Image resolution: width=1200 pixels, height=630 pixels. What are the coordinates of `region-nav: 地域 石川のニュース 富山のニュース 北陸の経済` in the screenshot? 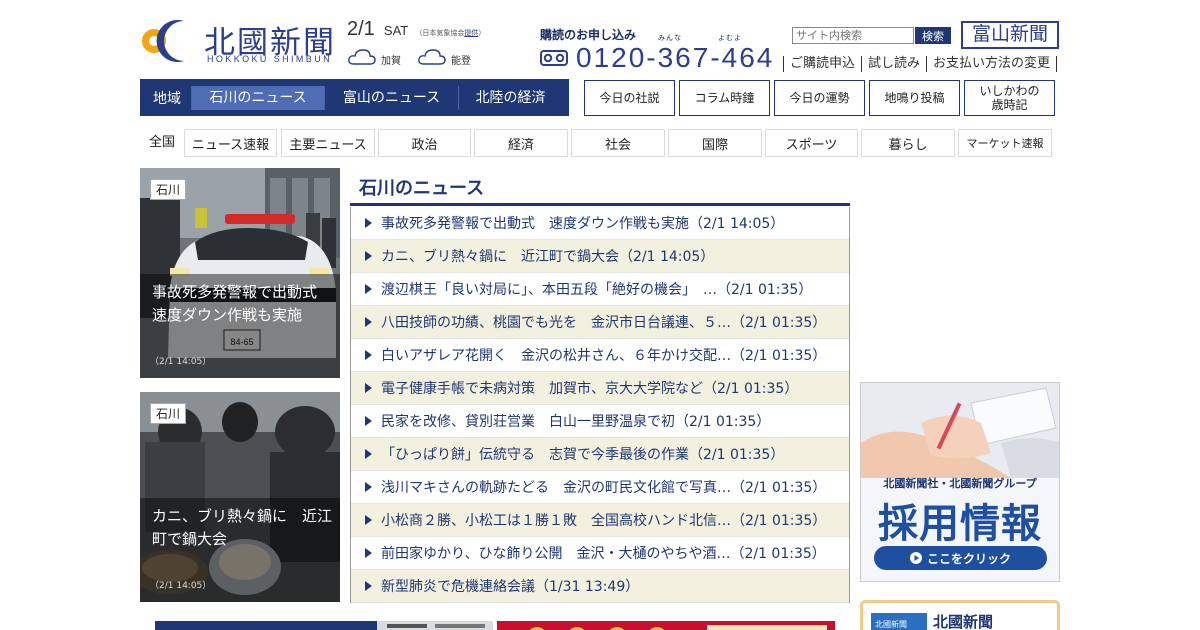 It's located at (354, 97).